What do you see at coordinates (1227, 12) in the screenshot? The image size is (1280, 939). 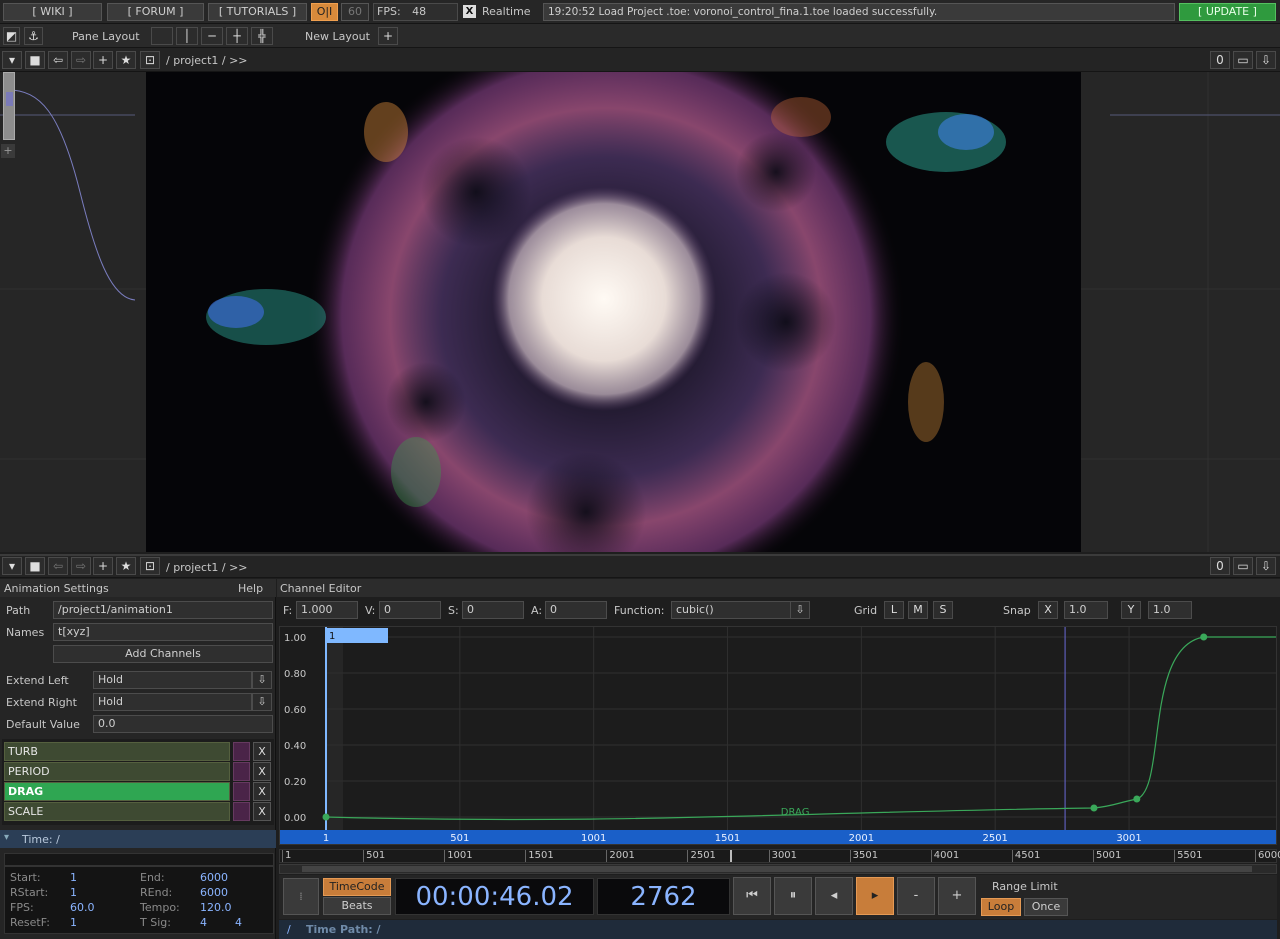 I see `update-button: [ UPDATE ]` at bounding box center [1227, 12].